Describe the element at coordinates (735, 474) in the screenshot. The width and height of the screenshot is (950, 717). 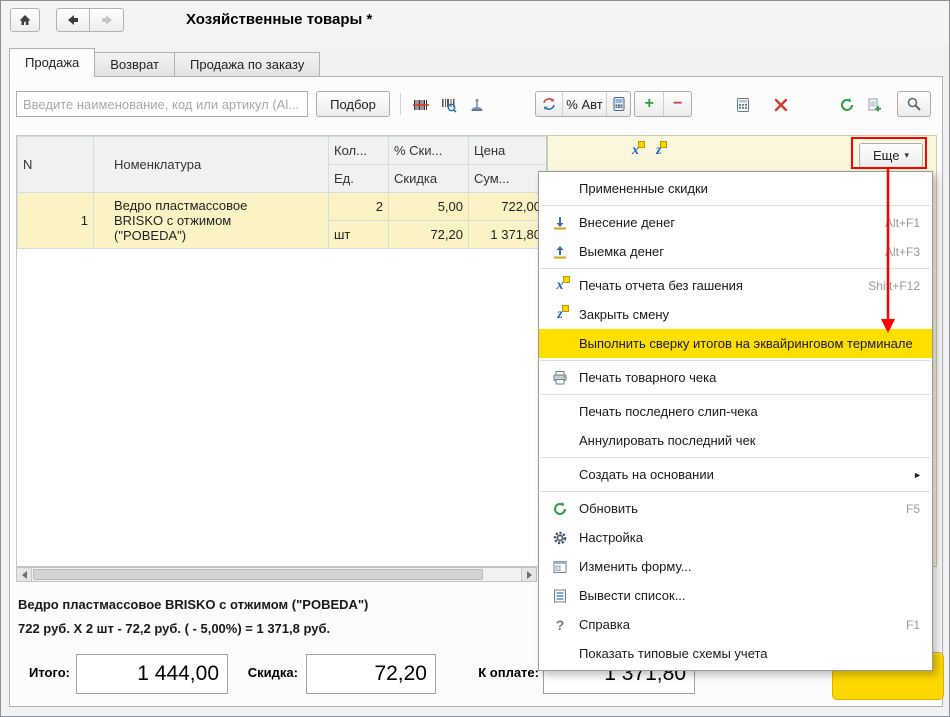
I see `menu-item-create-based-on: Создать на основании ►` at that location.